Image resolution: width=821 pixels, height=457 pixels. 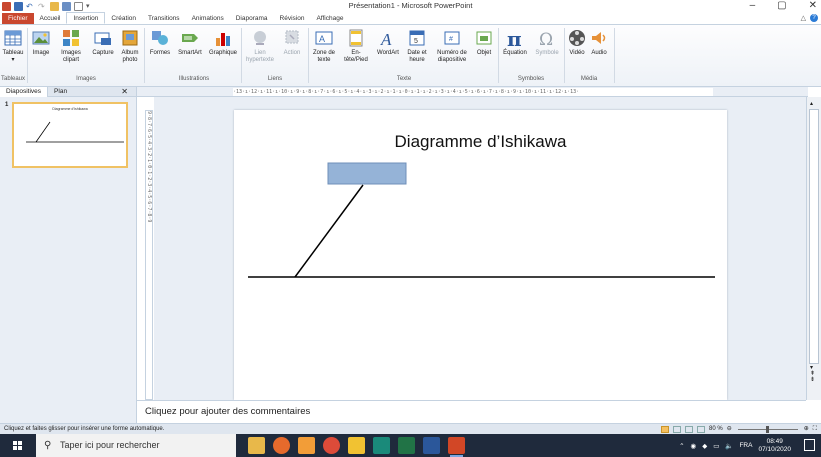 What do you see at coordinates (547, 42) in the screenshot?
I see `symbole-button: Ω Symbole` at bounding box center [547, 42].